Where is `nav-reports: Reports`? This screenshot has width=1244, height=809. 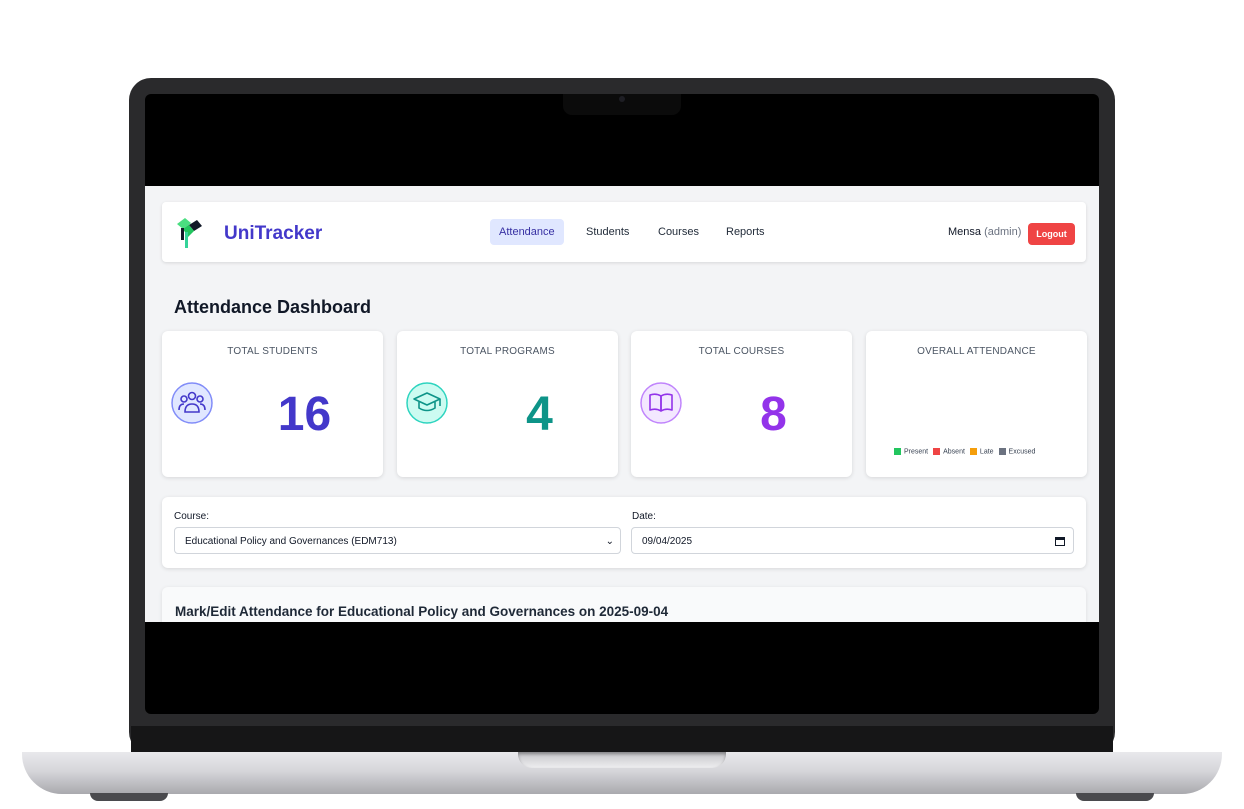
nav-reports: Reports is located at coordinates (745, 232).